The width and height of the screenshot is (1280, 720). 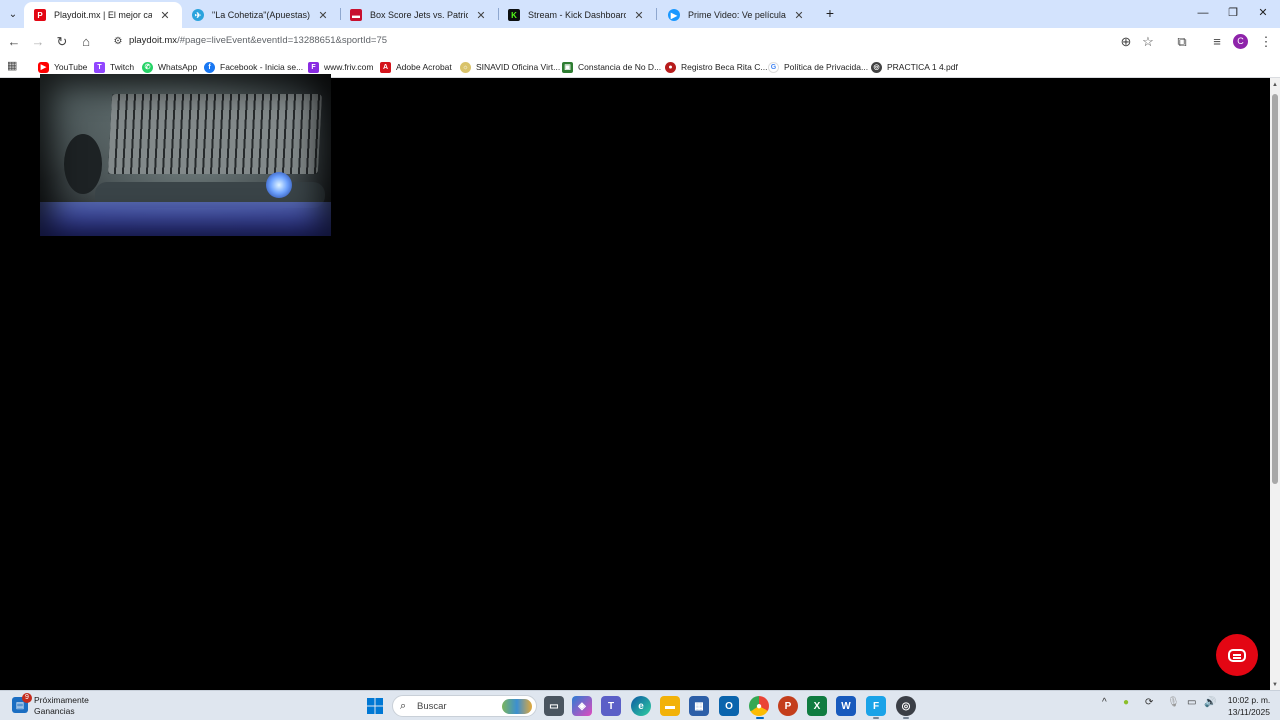 What do you see at coordinates (375, 706) in the screenshot?
I see `start-button` at bounding box center [375, 706].